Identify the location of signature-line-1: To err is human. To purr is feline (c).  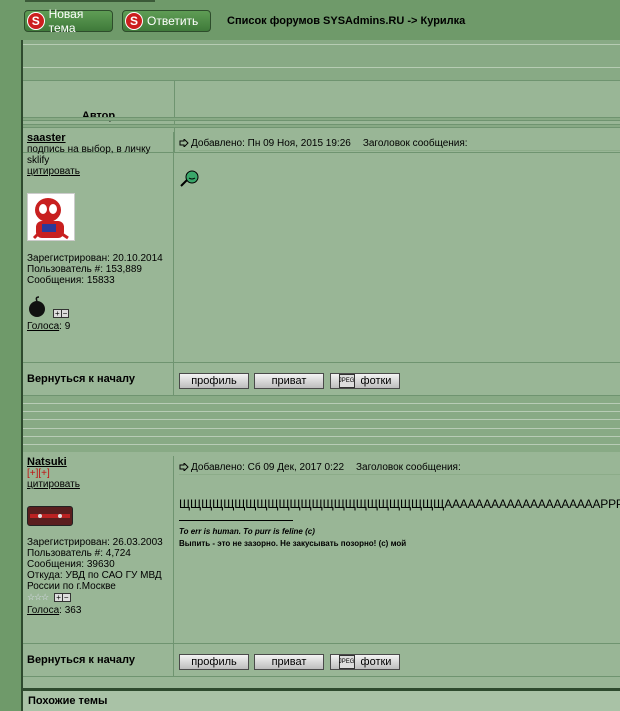
(247, 531).